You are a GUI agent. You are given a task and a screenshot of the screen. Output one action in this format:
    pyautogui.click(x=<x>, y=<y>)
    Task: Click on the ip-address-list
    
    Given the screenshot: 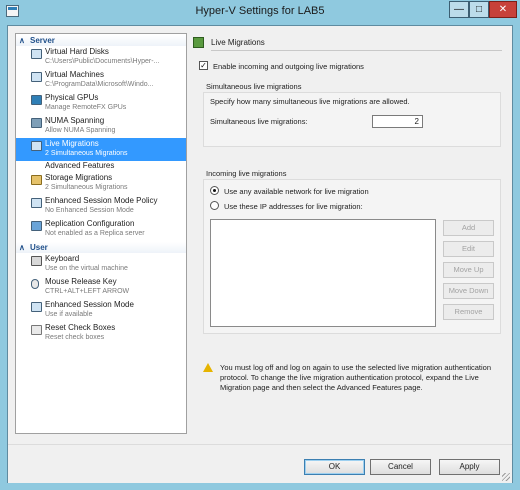 What is the action you would take?
    pyautogui.click(x=323, y=273)
    